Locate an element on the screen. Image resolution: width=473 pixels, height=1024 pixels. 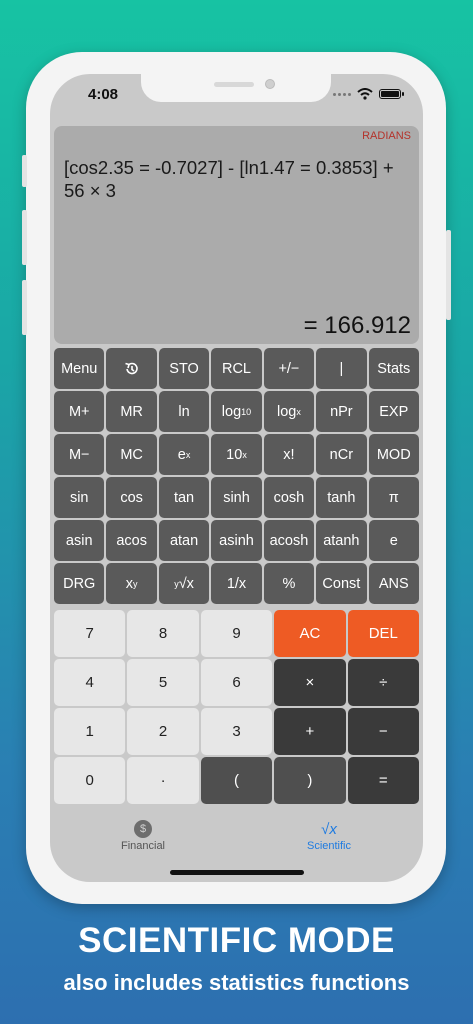
subtract-button: − is located at coordinates (383, 731).